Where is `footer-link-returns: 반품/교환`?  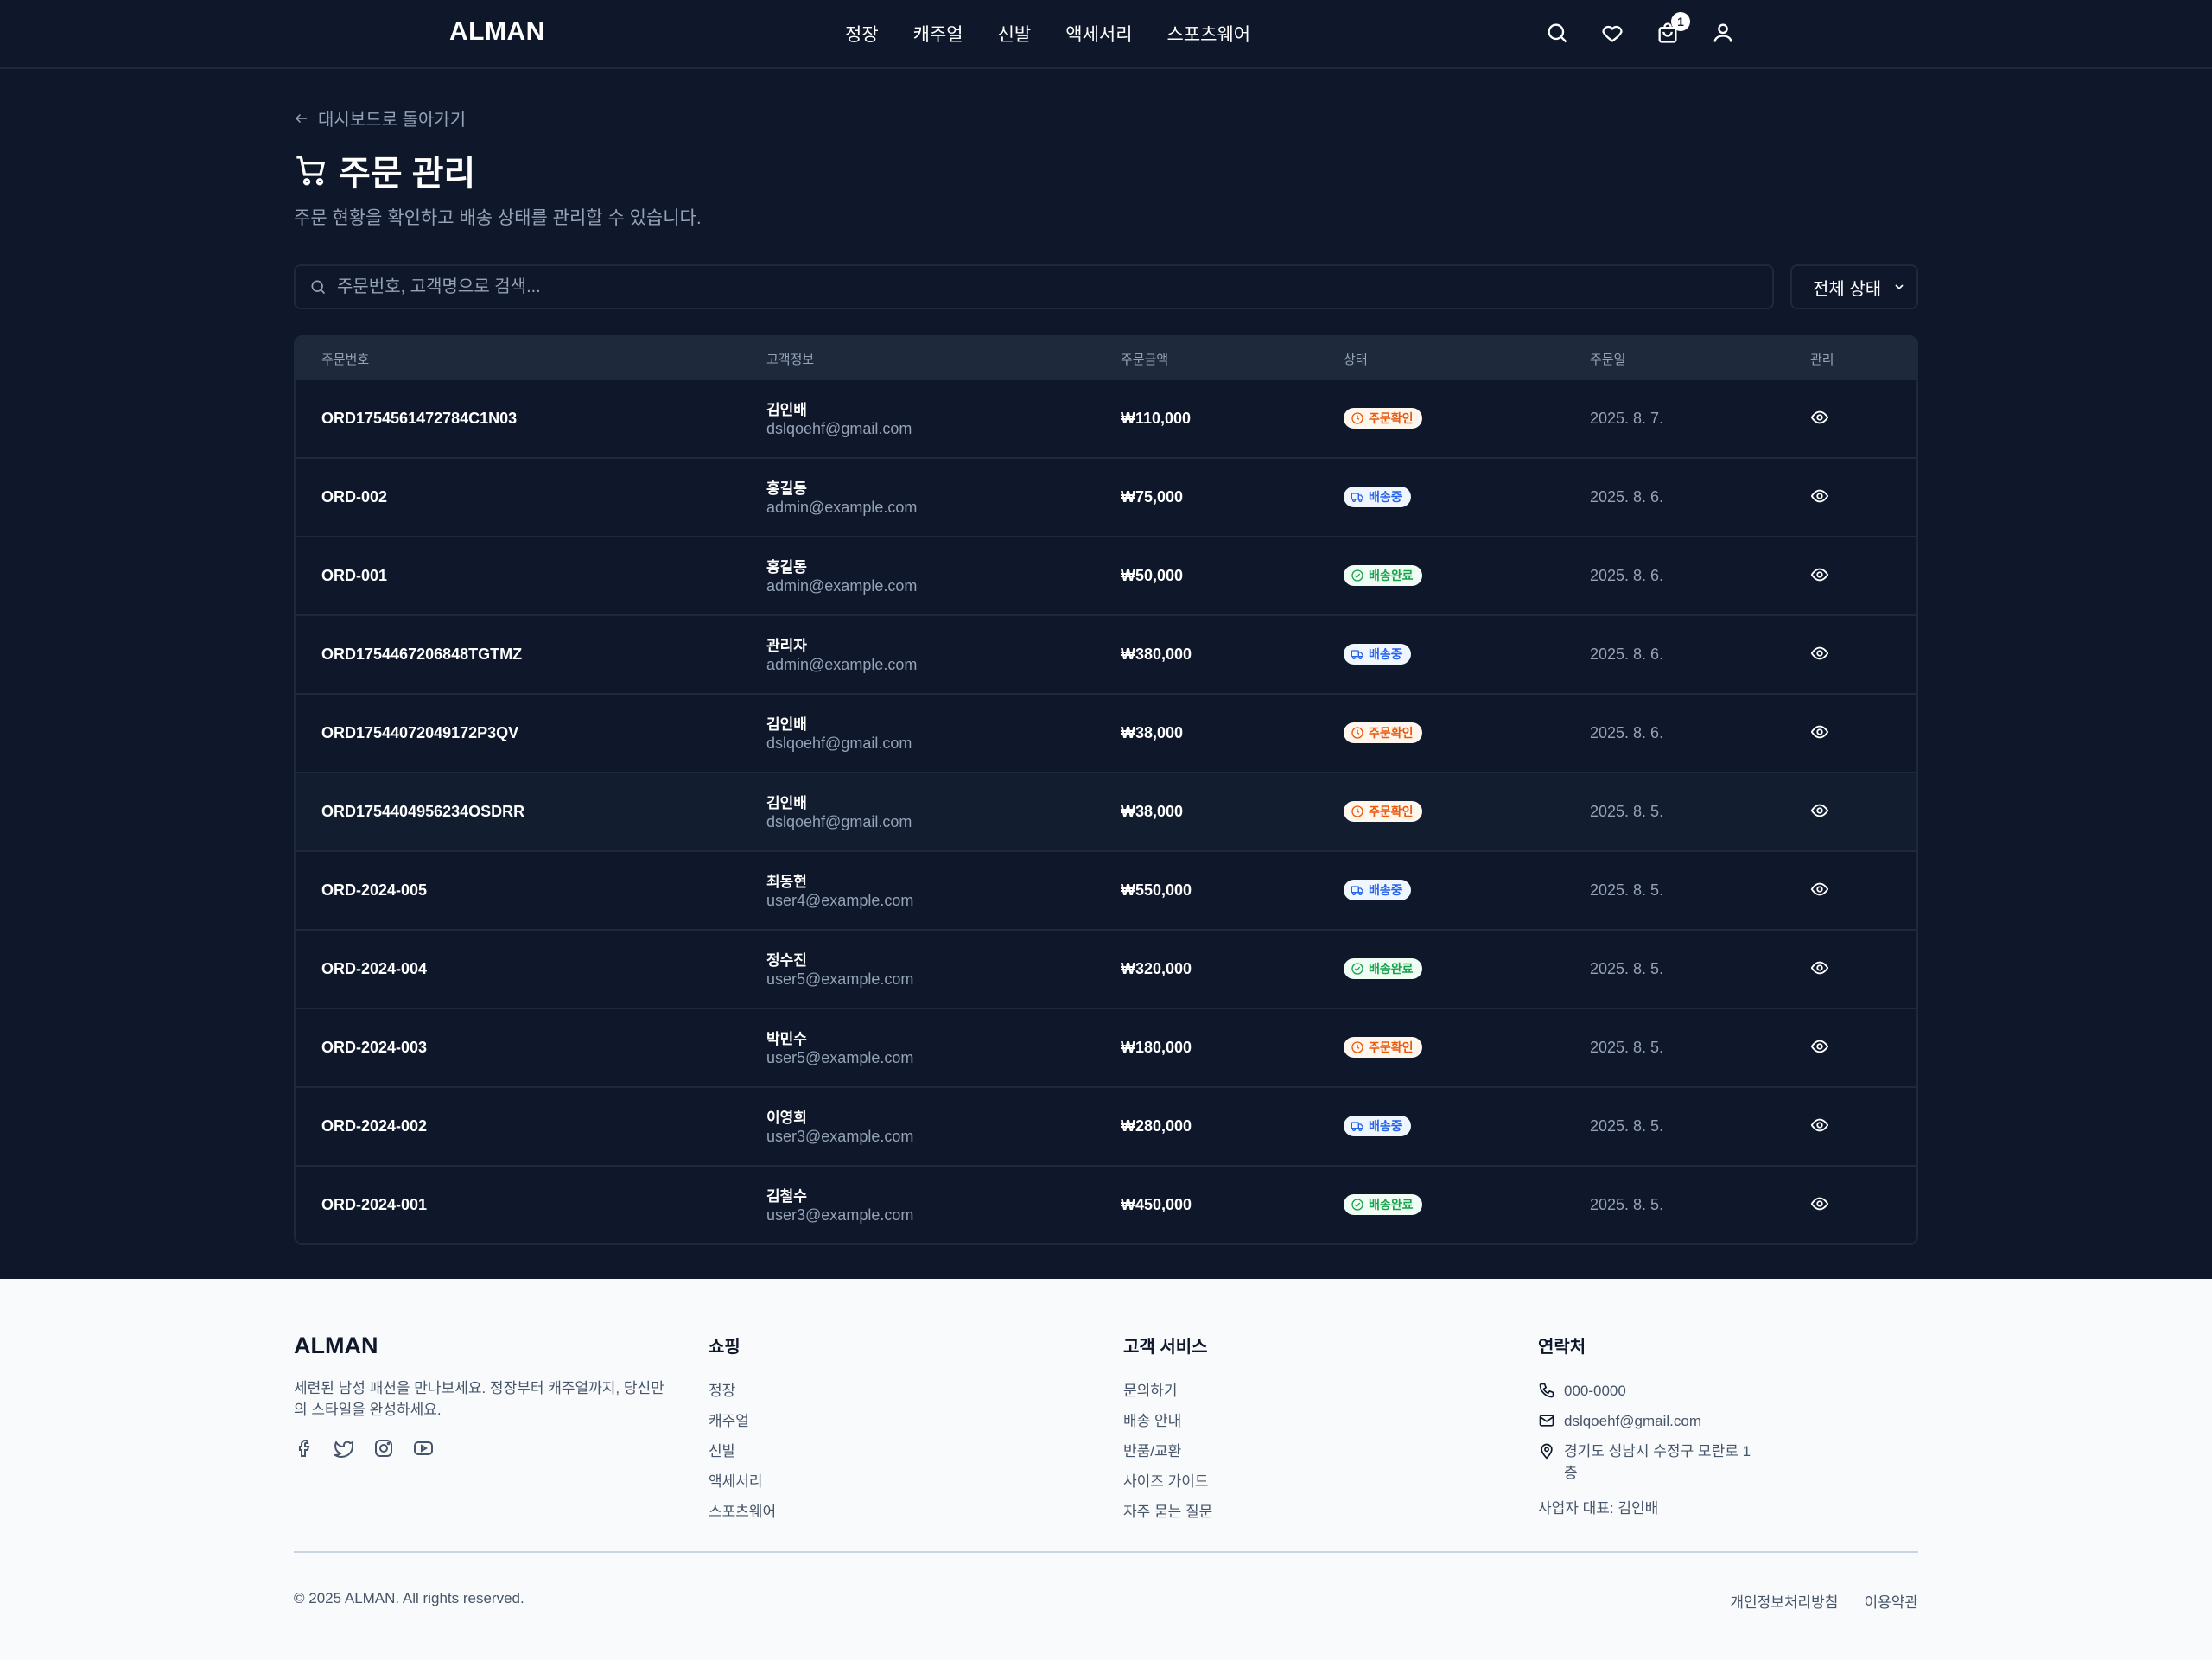
footer-link-returns: 반품/교환 is located at coordinates (1167, 1451).